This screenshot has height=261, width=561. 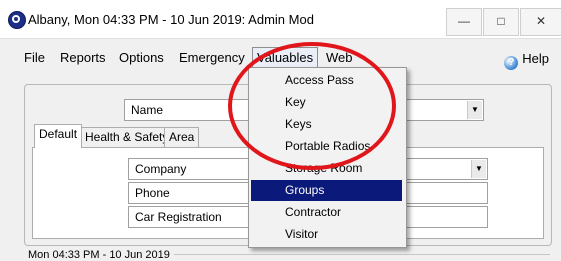 What do you see at coordinates (339, 58) in the screenshot?
I see `menu-web: Web` at bounding box center [339, 58].